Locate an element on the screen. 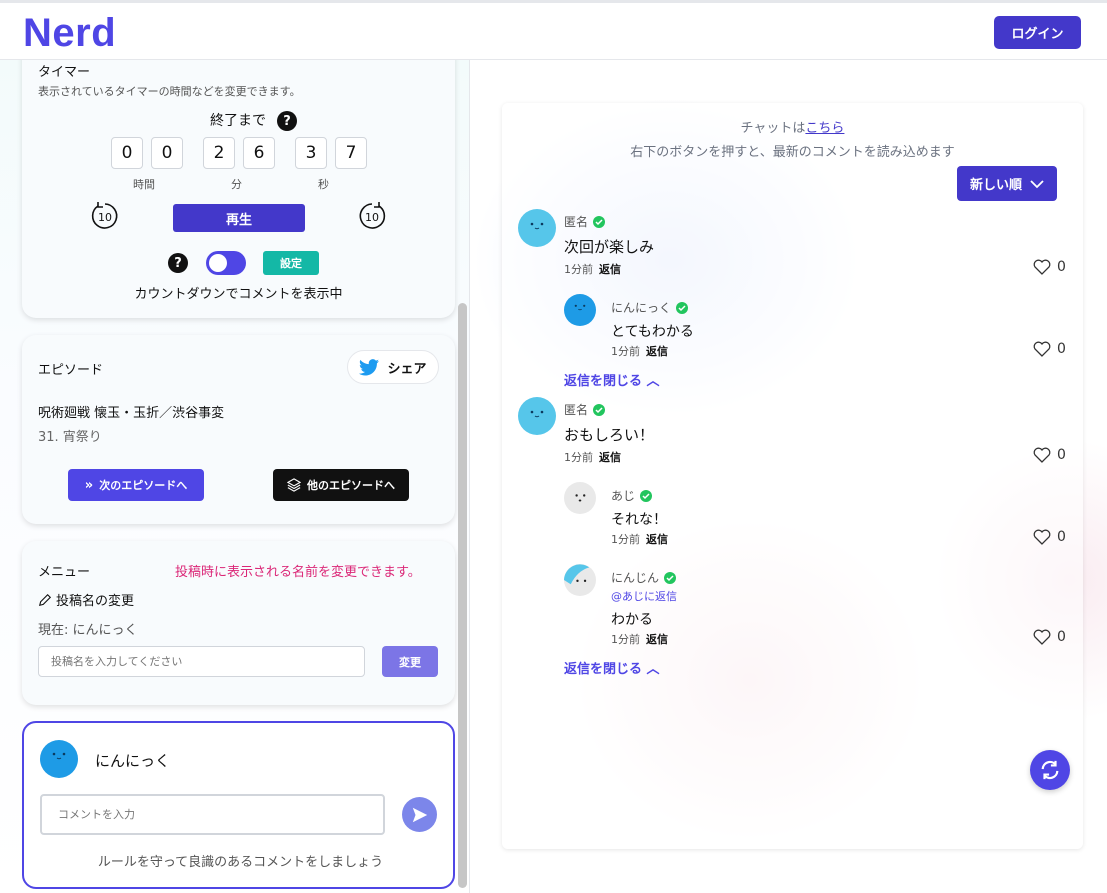  menu-title: メニュー is located at coordinates (64, 572).